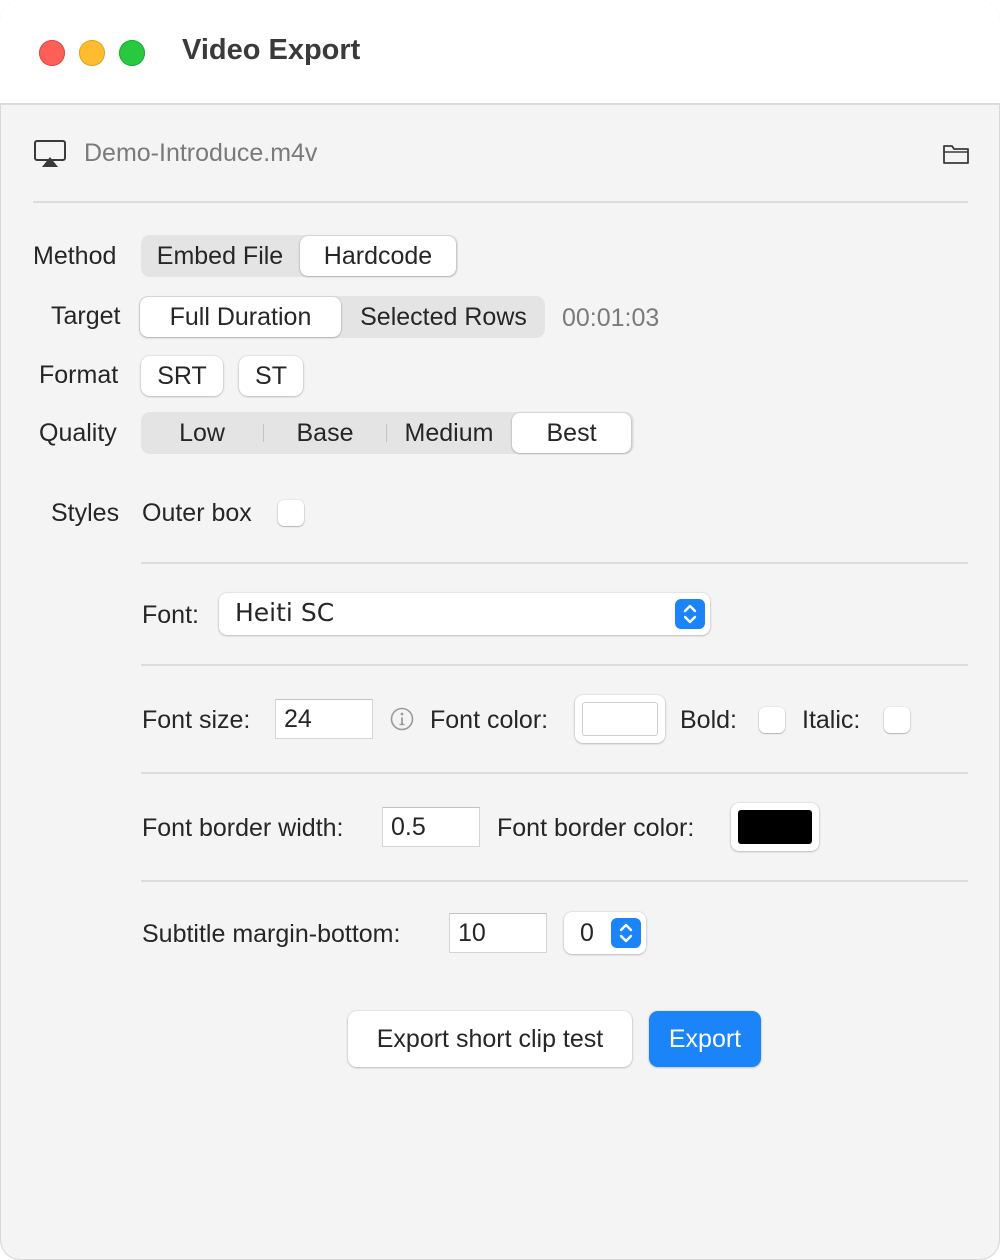 Image resolution: width=1000 pixels, height=1260 pixels. What do you see at coordinates (772, 720) in the screenshot?
I see `bold-checkbox` at bounding box center [772, 720].